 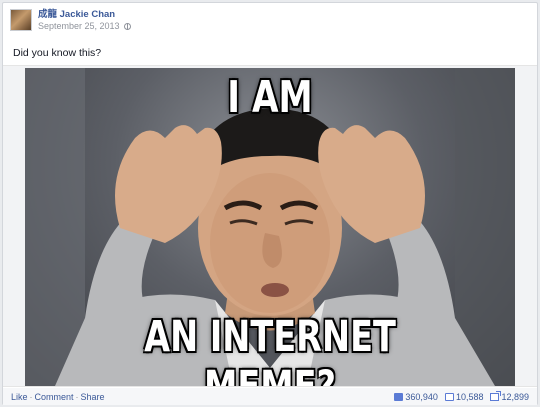 What do you see at coordinates (421, 396) in the screenshot?
I see `likes-count: 360,940` at bounding box center [421, 396].